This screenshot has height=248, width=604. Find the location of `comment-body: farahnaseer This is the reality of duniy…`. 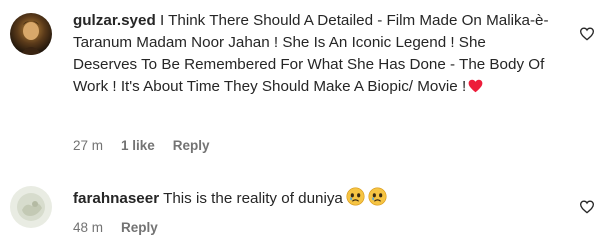

comment-body: farahnaseer This is the reality of duniy… is located at coordinates (313, 200).